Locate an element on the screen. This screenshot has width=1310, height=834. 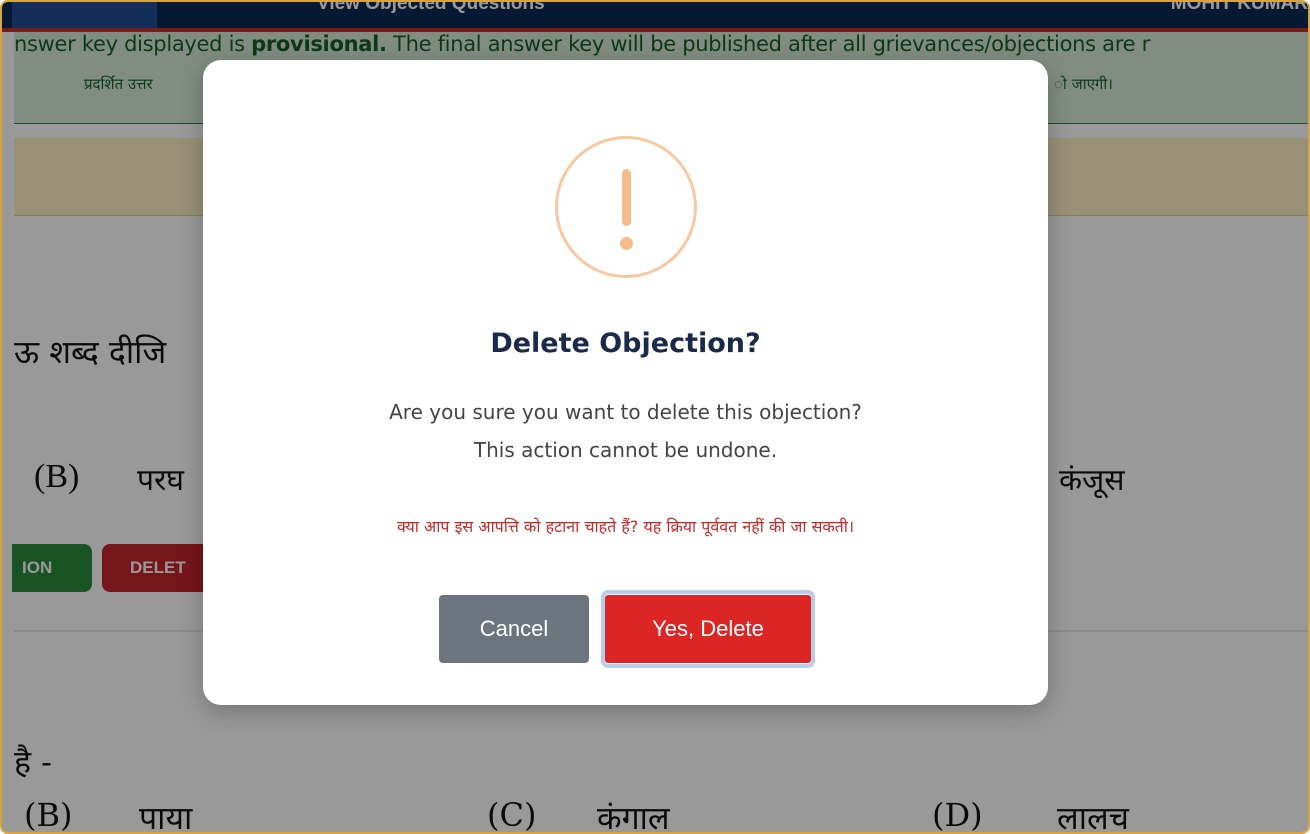
cancel-button: Cancel is located at coordinates (514, 629).